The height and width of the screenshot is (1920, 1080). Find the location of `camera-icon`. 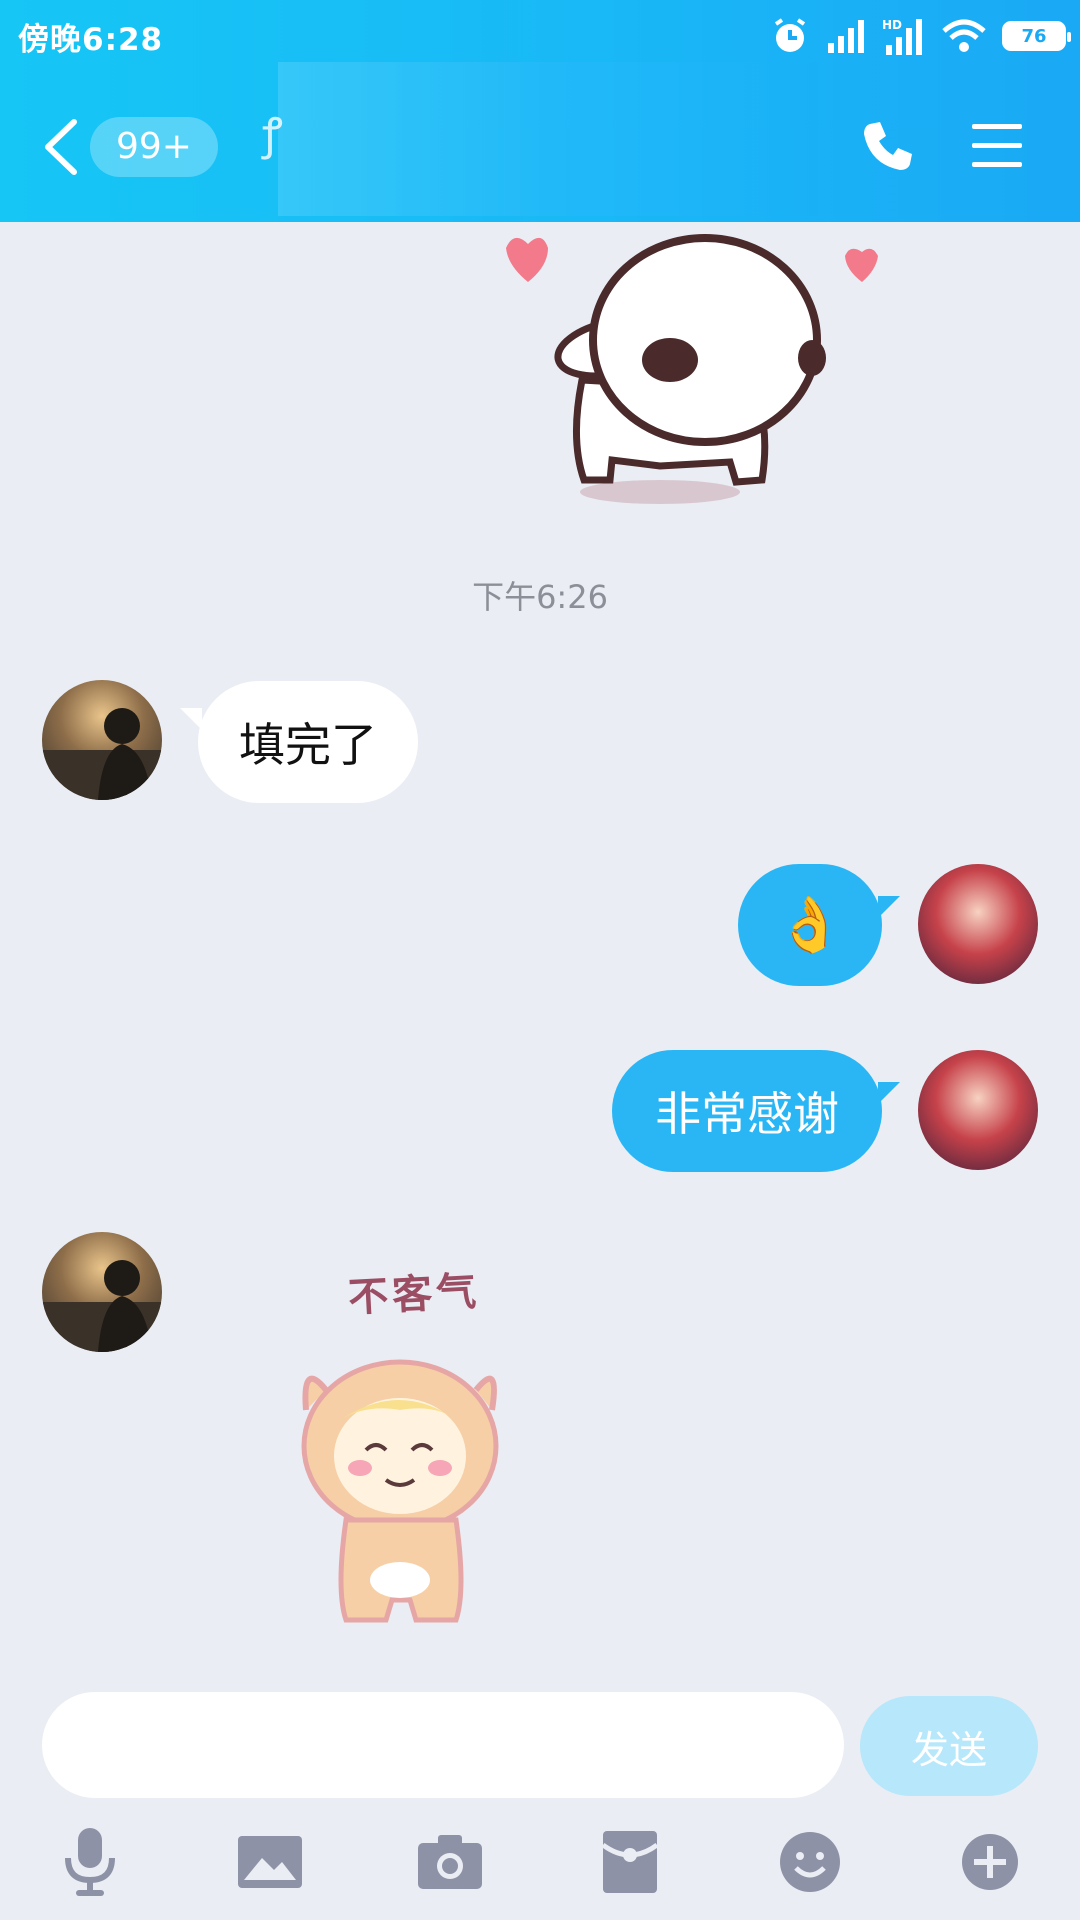

camera-icon is located at coordinates (450, 1862).